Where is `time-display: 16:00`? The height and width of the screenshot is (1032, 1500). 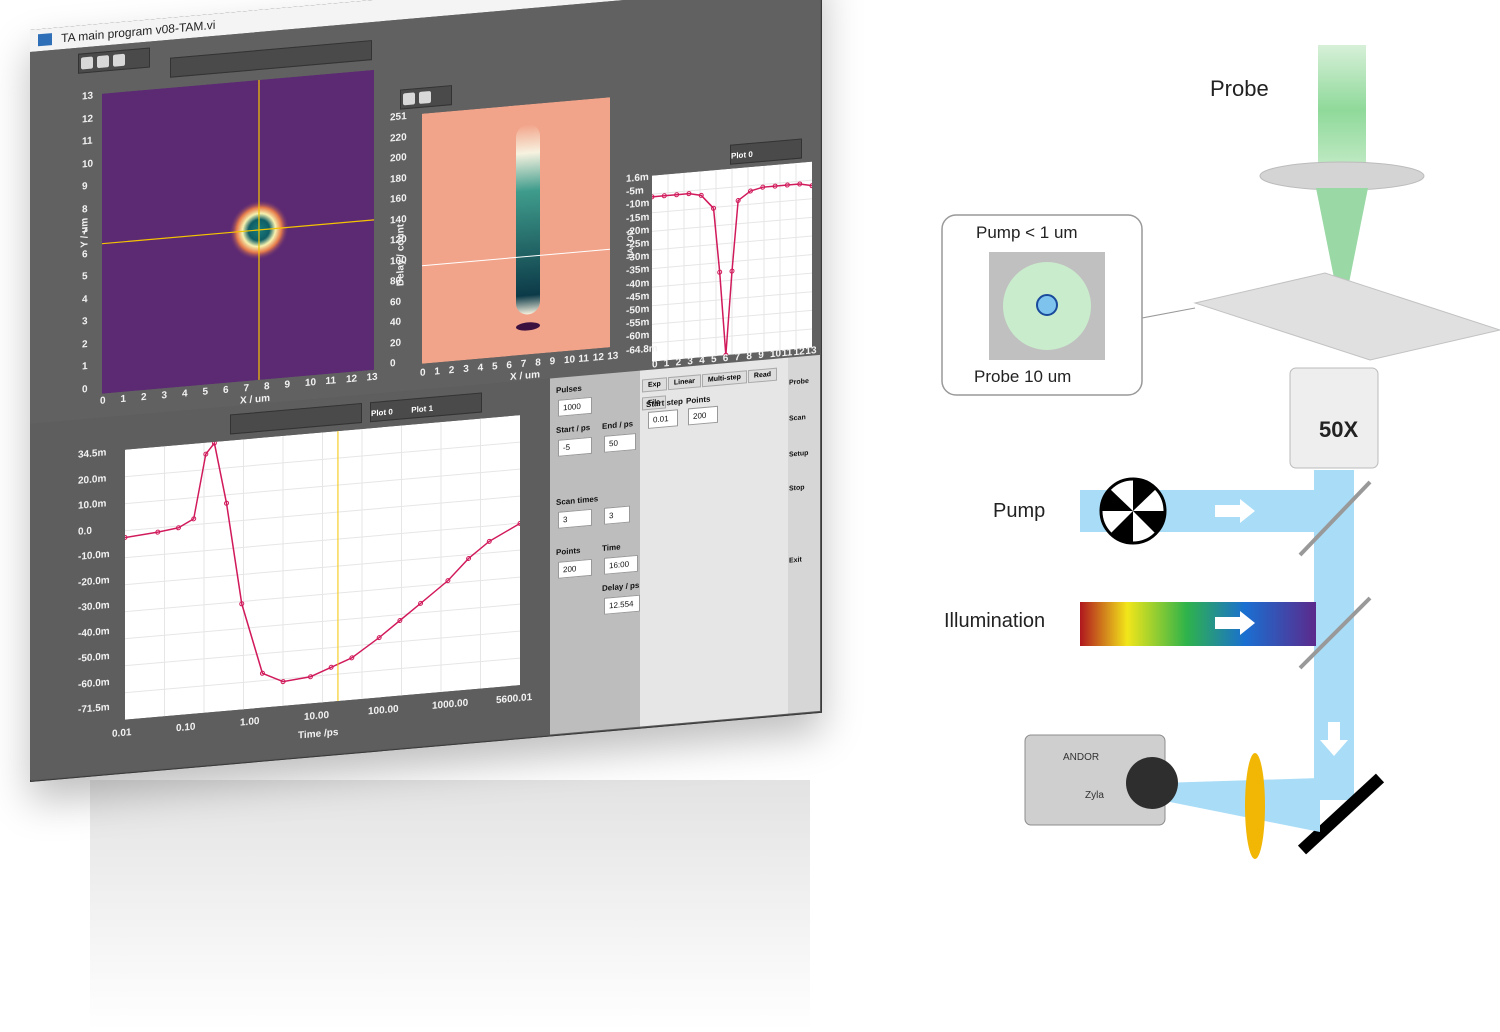 time-display: 16:00 is located at coordinates (621, 564).